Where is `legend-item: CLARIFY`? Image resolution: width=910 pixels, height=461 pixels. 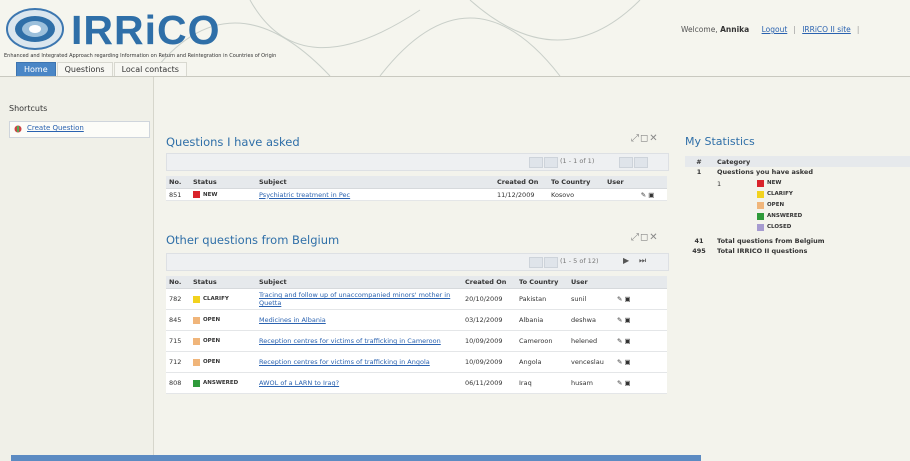 legend-item: CLARIFY is located at coordinates (779, 194).